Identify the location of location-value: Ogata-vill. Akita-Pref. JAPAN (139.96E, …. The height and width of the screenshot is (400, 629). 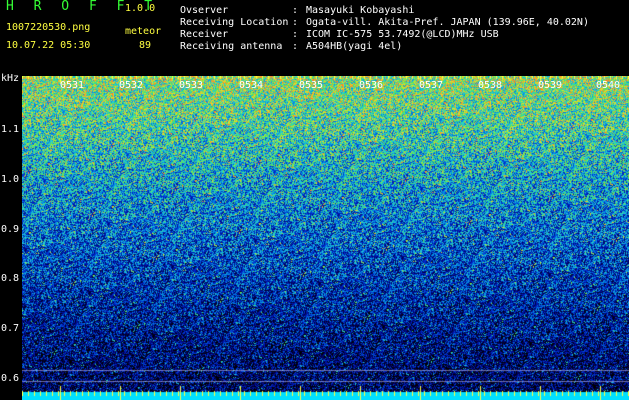
(447, 22).